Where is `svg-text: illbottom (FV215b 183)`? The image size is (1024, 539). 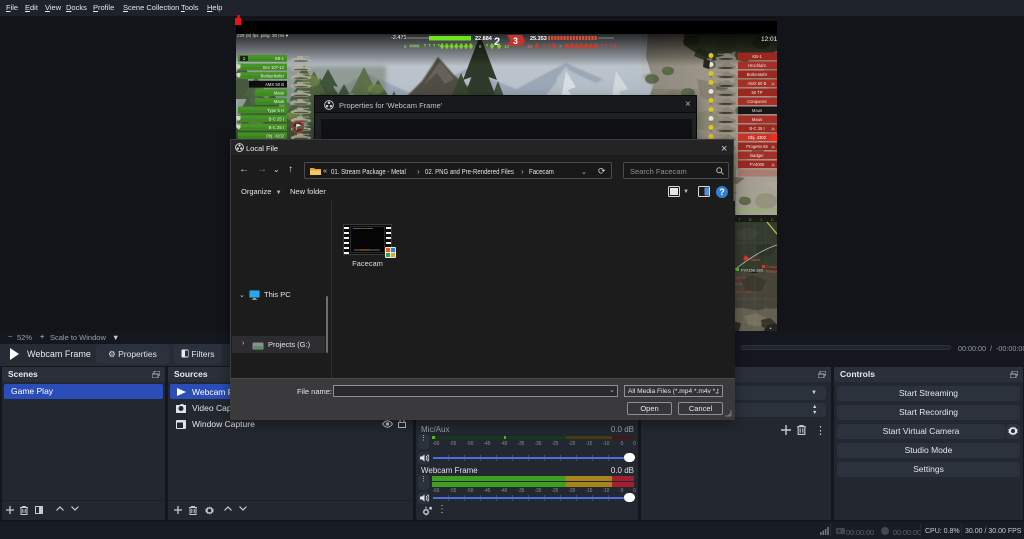
svg-text: illbottom (FV215b 183) is located at coordinates (755, 209).